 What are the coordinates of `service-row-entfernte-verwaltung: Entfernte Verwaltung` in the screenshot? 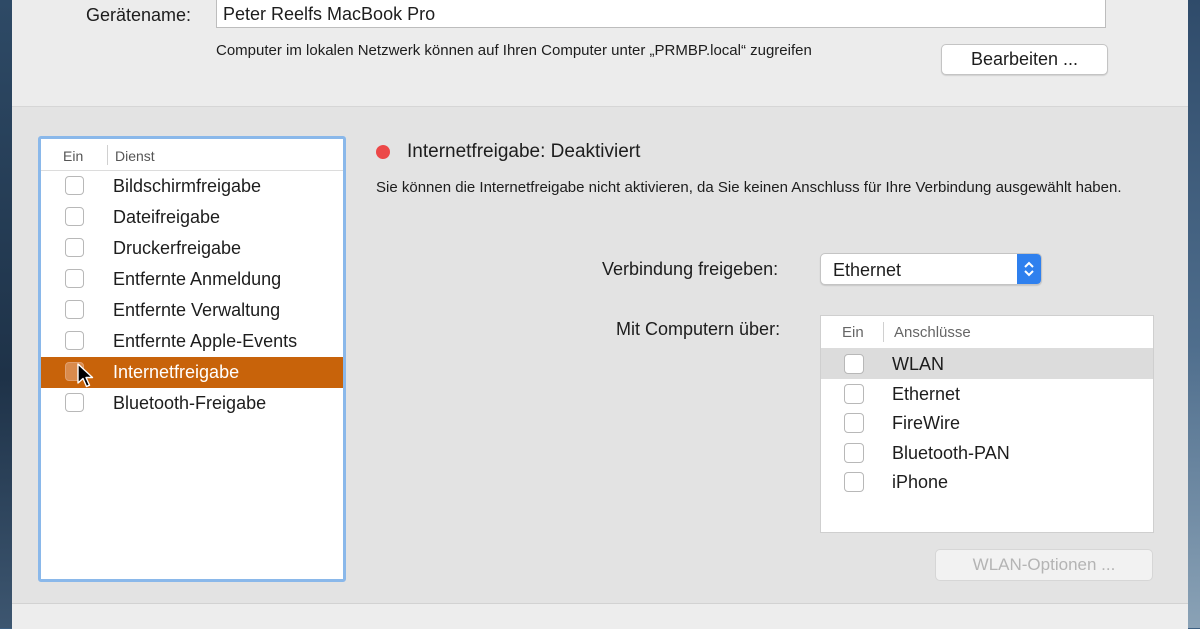 It's located at (192, 310).